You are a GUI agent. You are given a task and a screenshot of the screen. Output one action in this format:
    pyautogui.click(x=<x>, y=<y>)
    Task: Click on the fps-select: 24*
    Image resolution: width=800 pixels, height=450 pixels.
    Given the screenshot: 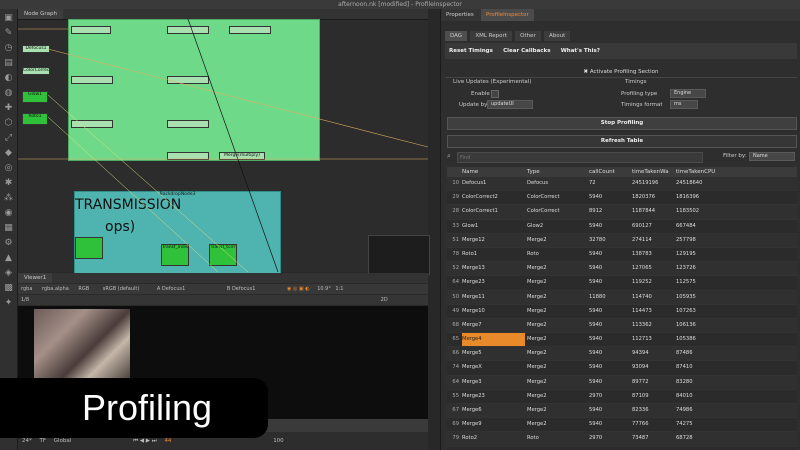 What is the action you would take?
    pyautogui.click(x=27, y=441)
    